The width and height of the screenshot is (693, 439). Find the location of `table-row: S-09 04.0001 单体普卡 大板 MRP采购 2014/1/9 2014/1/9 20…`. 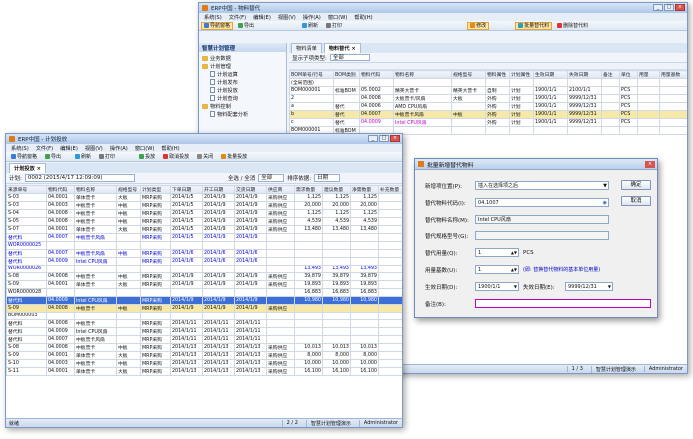

table-row: S-09 04.0001 单体普卡 大板 MRP采购 2014/1/9 2014/1/9 20… is located at coordinates (204, 284).